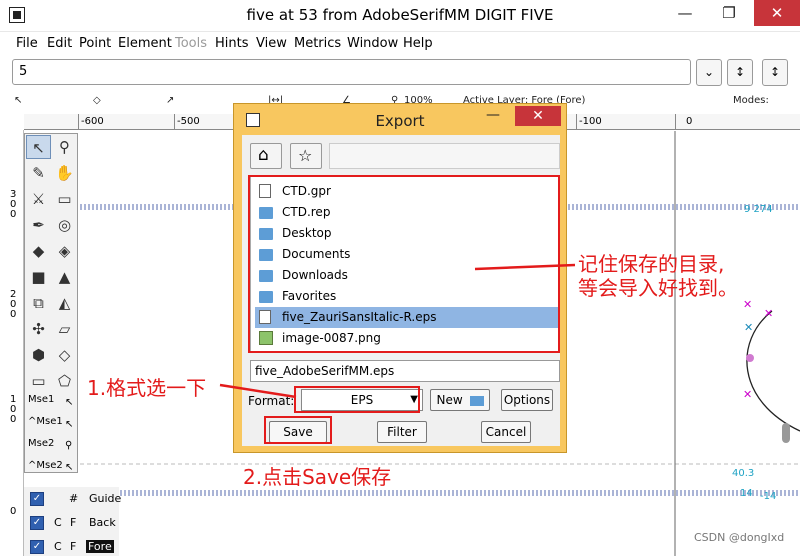 The image size is (800, 556). What do you see at coordinates (476, 400) in the screenshot?
I see `folder-icon` at bounding box center [476, 400].